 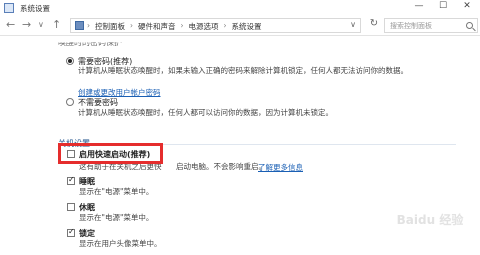 I want to click on lock-checkbox, so click(x=71, y=232).